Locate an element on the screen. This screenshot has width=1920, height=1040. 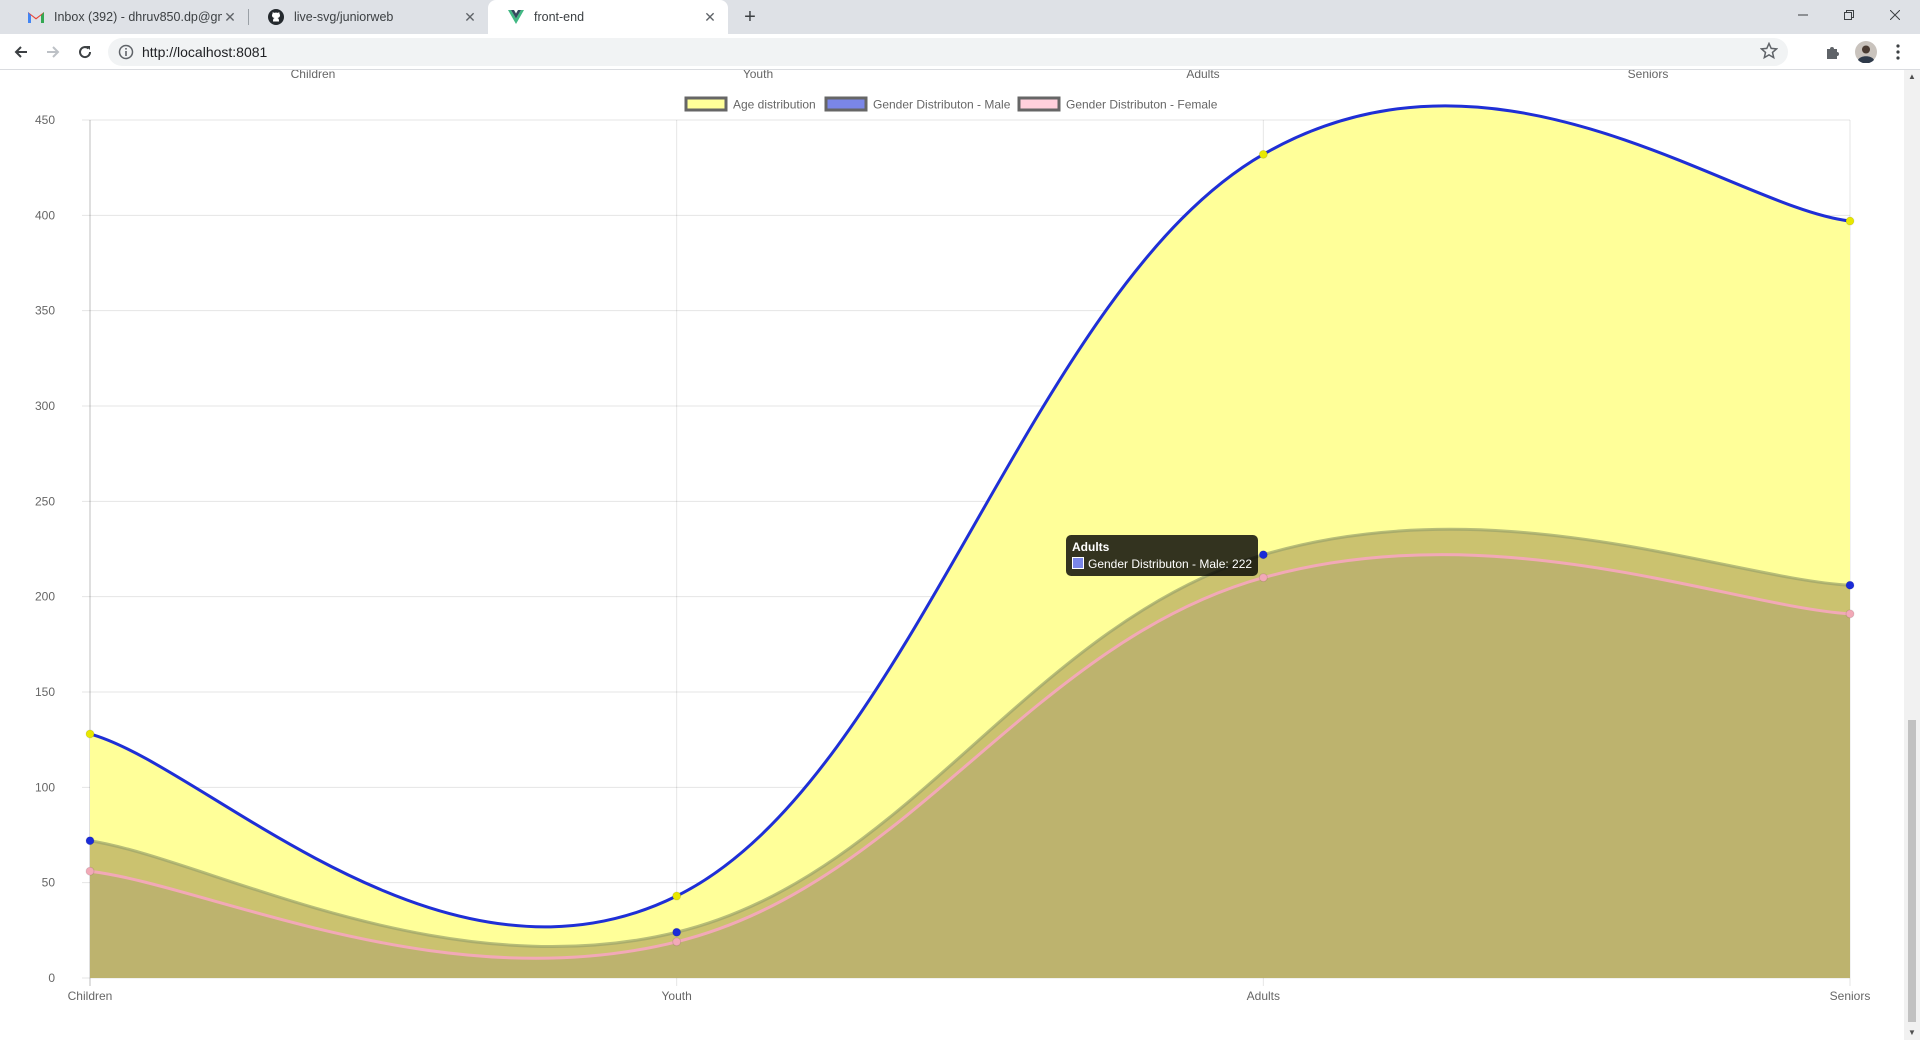
y-tick-label: 50 is located at coordinates (49, 883).